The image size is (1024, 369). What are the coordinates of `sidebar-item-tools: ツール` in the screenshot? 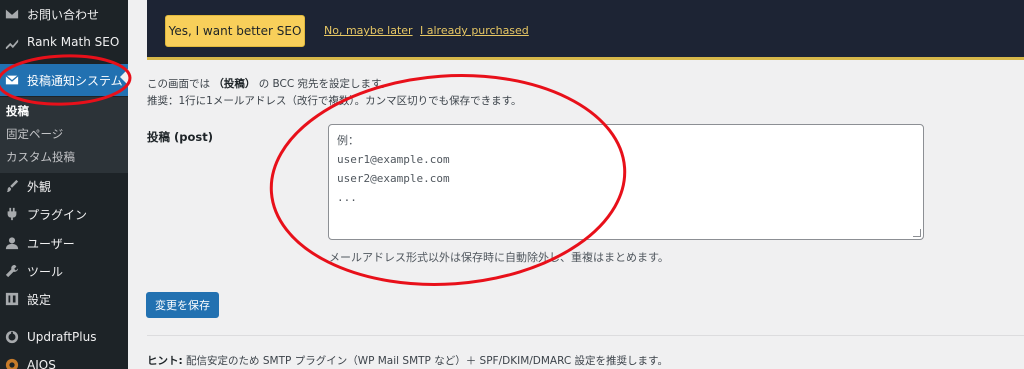 It's located at (64, 271).